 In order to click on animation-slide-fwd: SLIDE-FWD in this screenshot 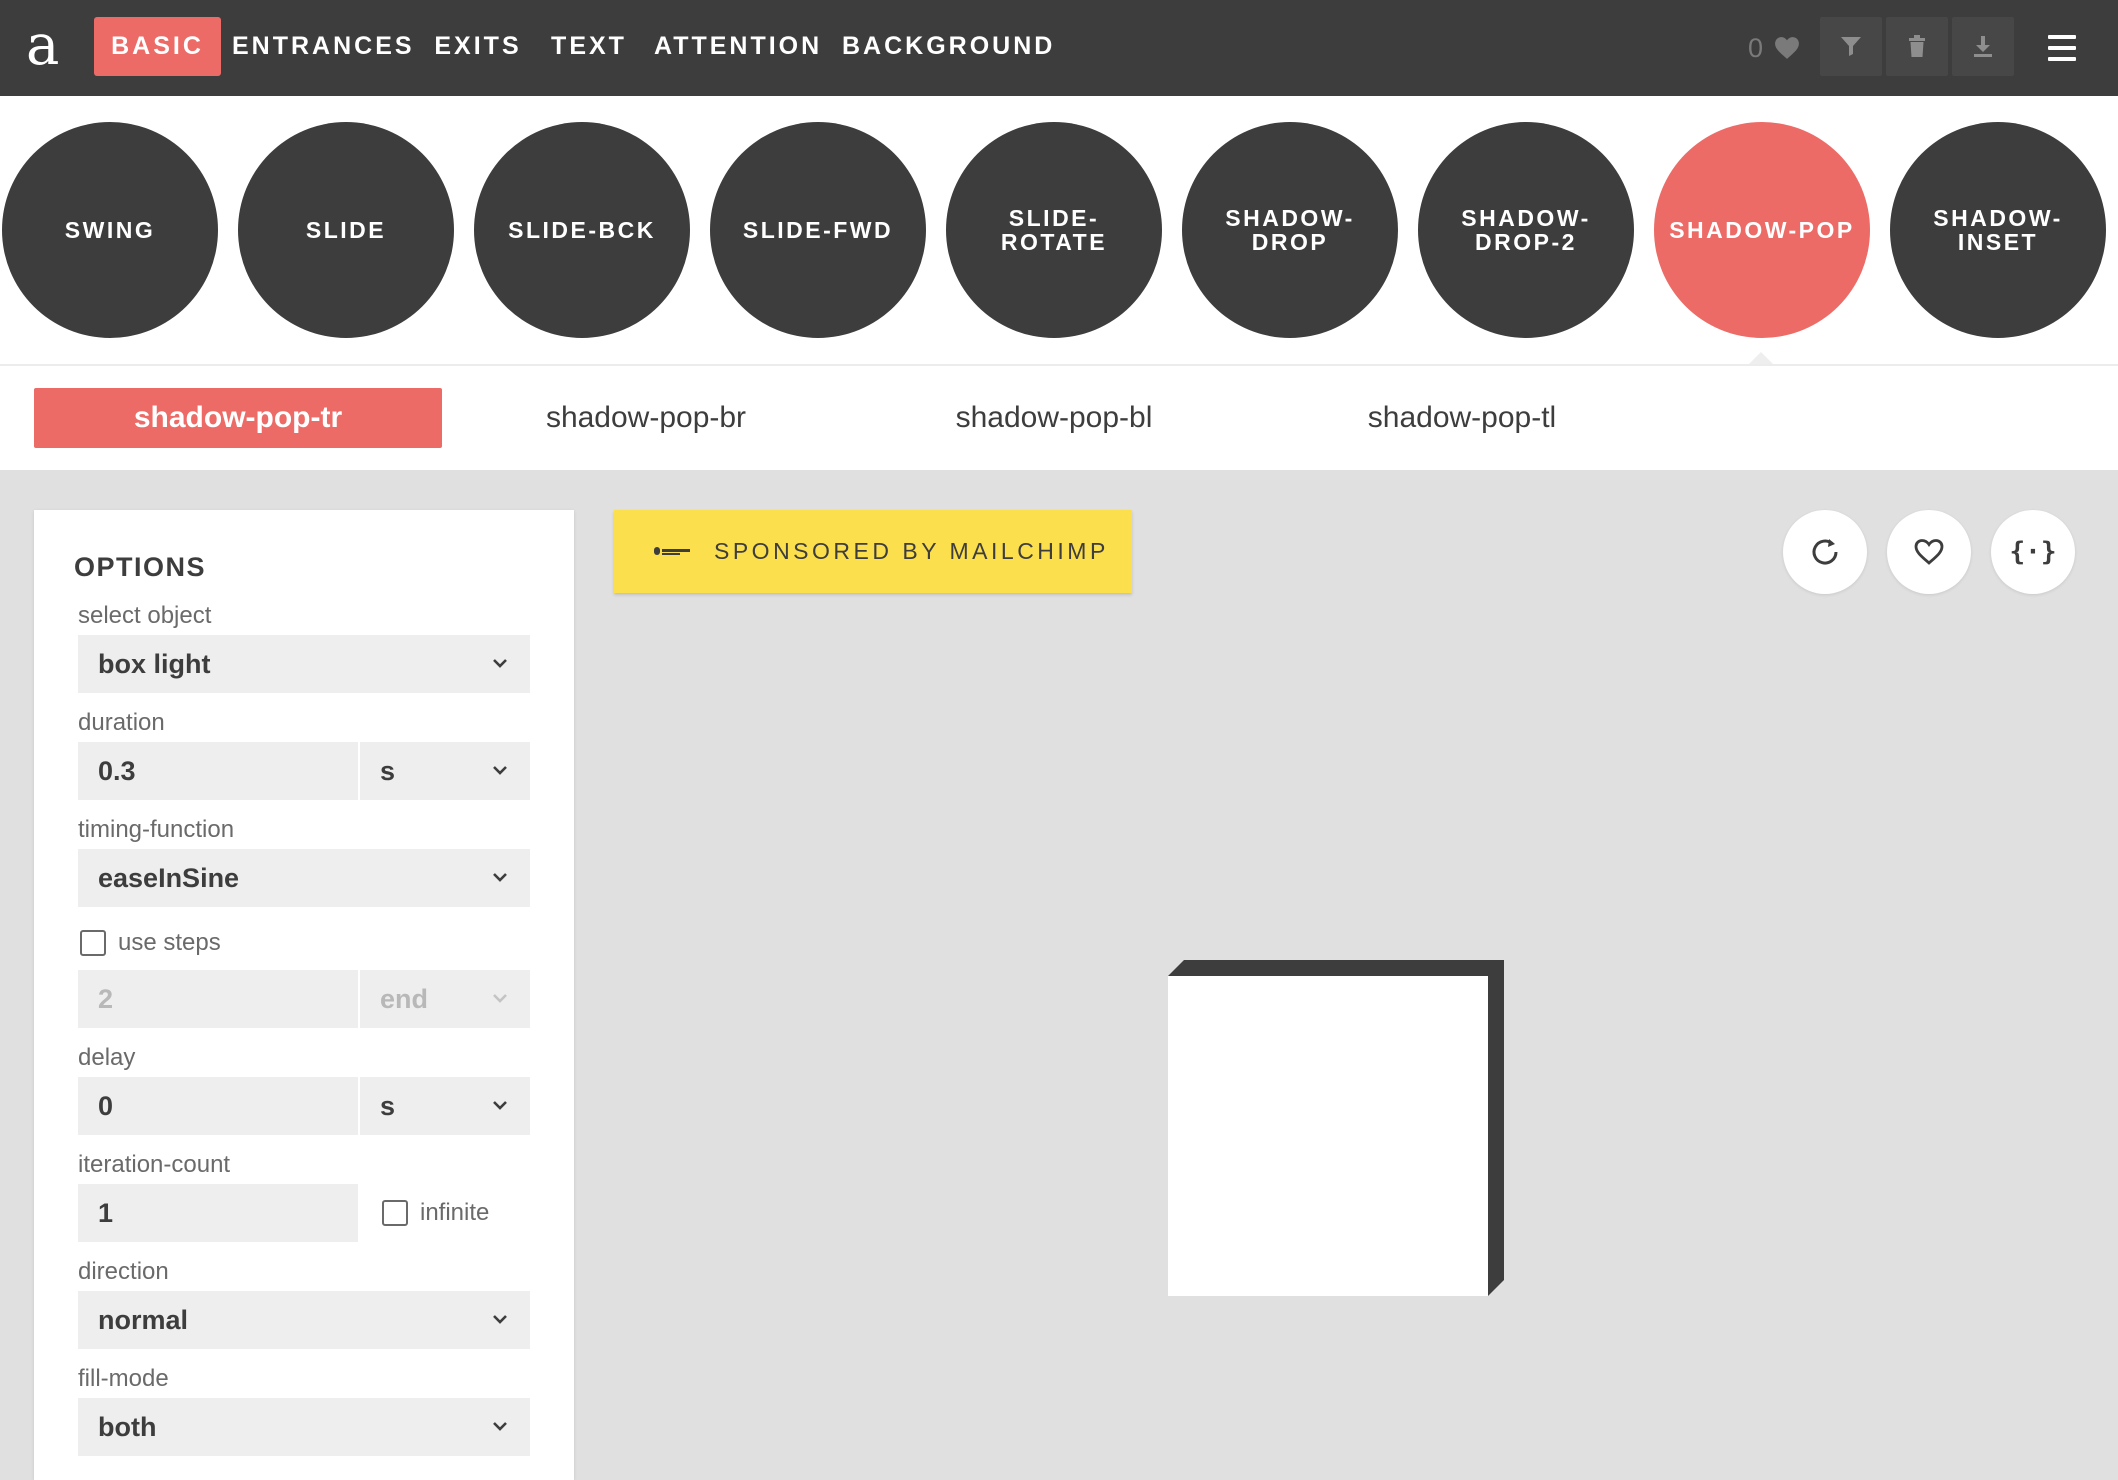, I will do `click(818, 230)`.